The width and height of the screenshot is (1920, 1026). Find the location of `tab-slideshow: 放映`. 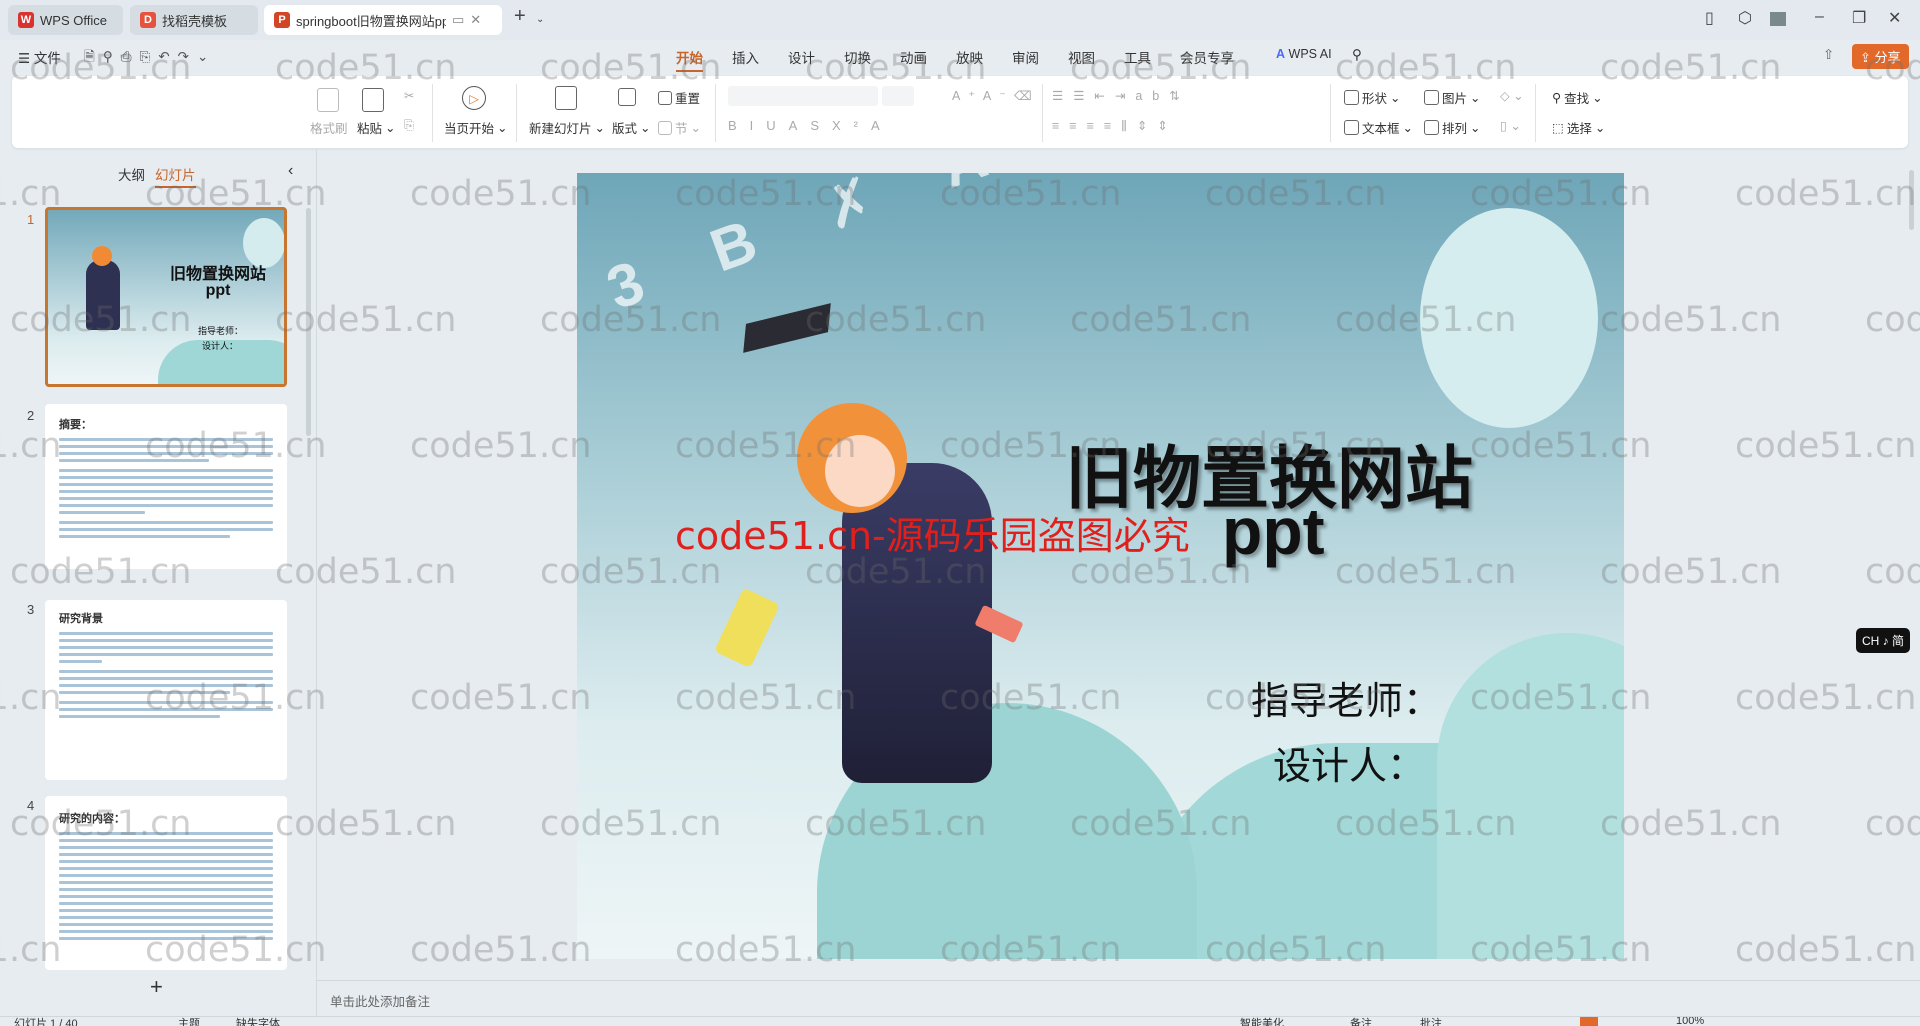

tab-slideshow: 放映 is located at coordinates (969, 57).